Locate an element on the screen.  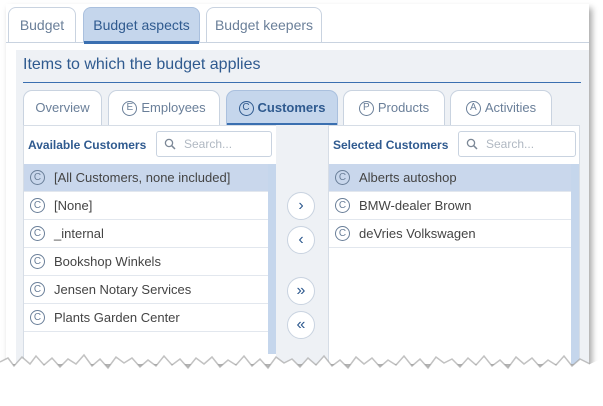
tab-budget: Budget is located at coordinates (42, 24).